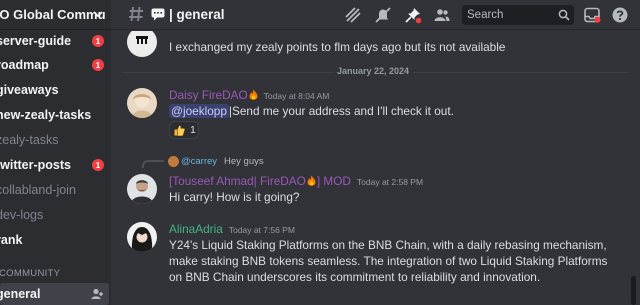 Image resolution: width=640 pixels, height=305 pixels. I want to click on channel-label: roadmap, so click(24, 65).